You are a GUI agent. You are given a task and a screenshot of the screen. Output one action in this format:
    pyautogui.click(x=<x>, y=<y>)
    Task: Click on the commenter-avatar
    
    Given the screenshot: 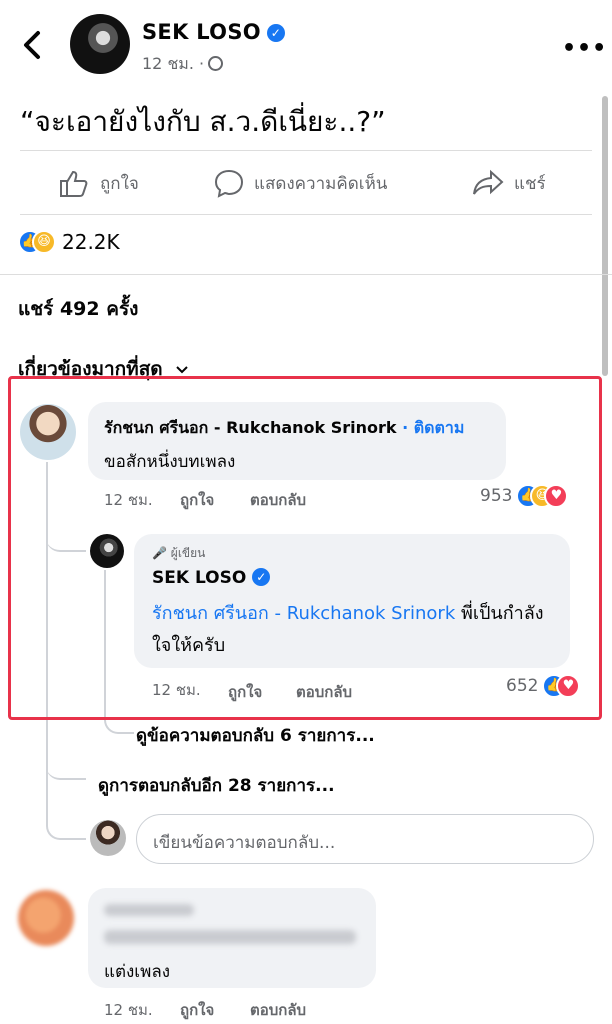 What is the action you would take?
    pyautogui.click(x=46, y=918)
    